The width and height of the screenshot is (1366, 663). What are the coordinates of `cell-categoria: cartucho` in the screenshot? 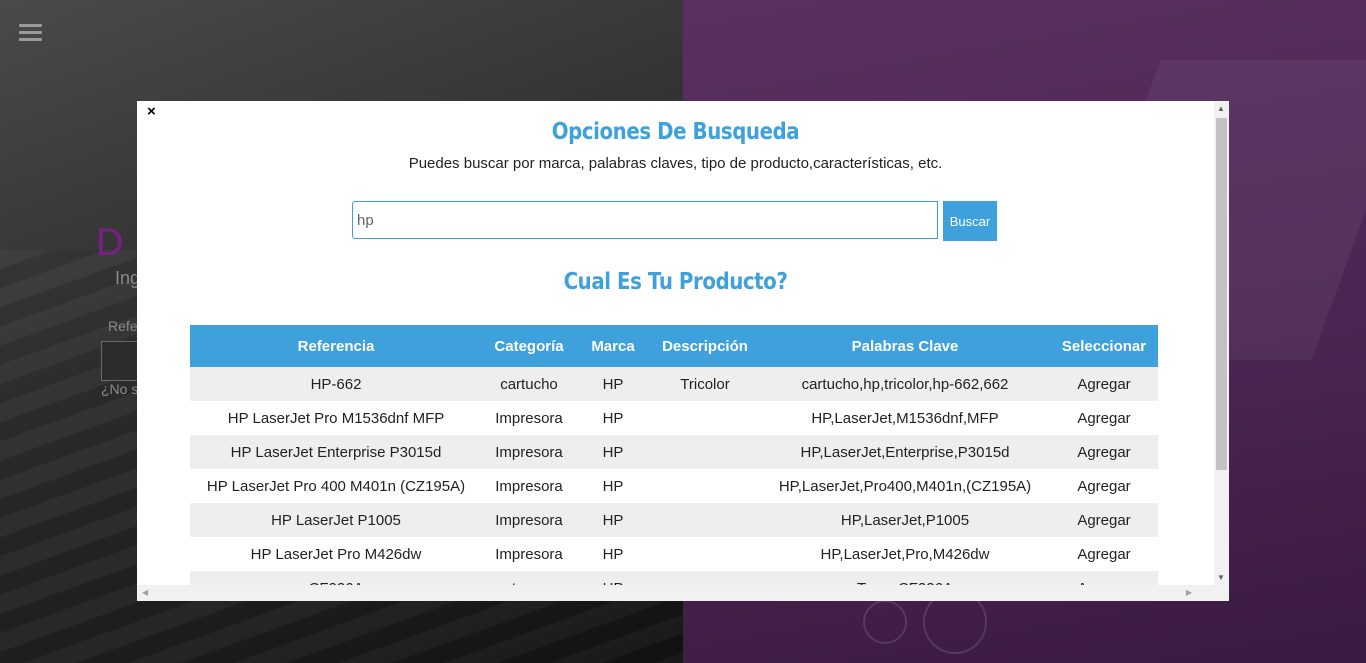 It's located at (529, 384).